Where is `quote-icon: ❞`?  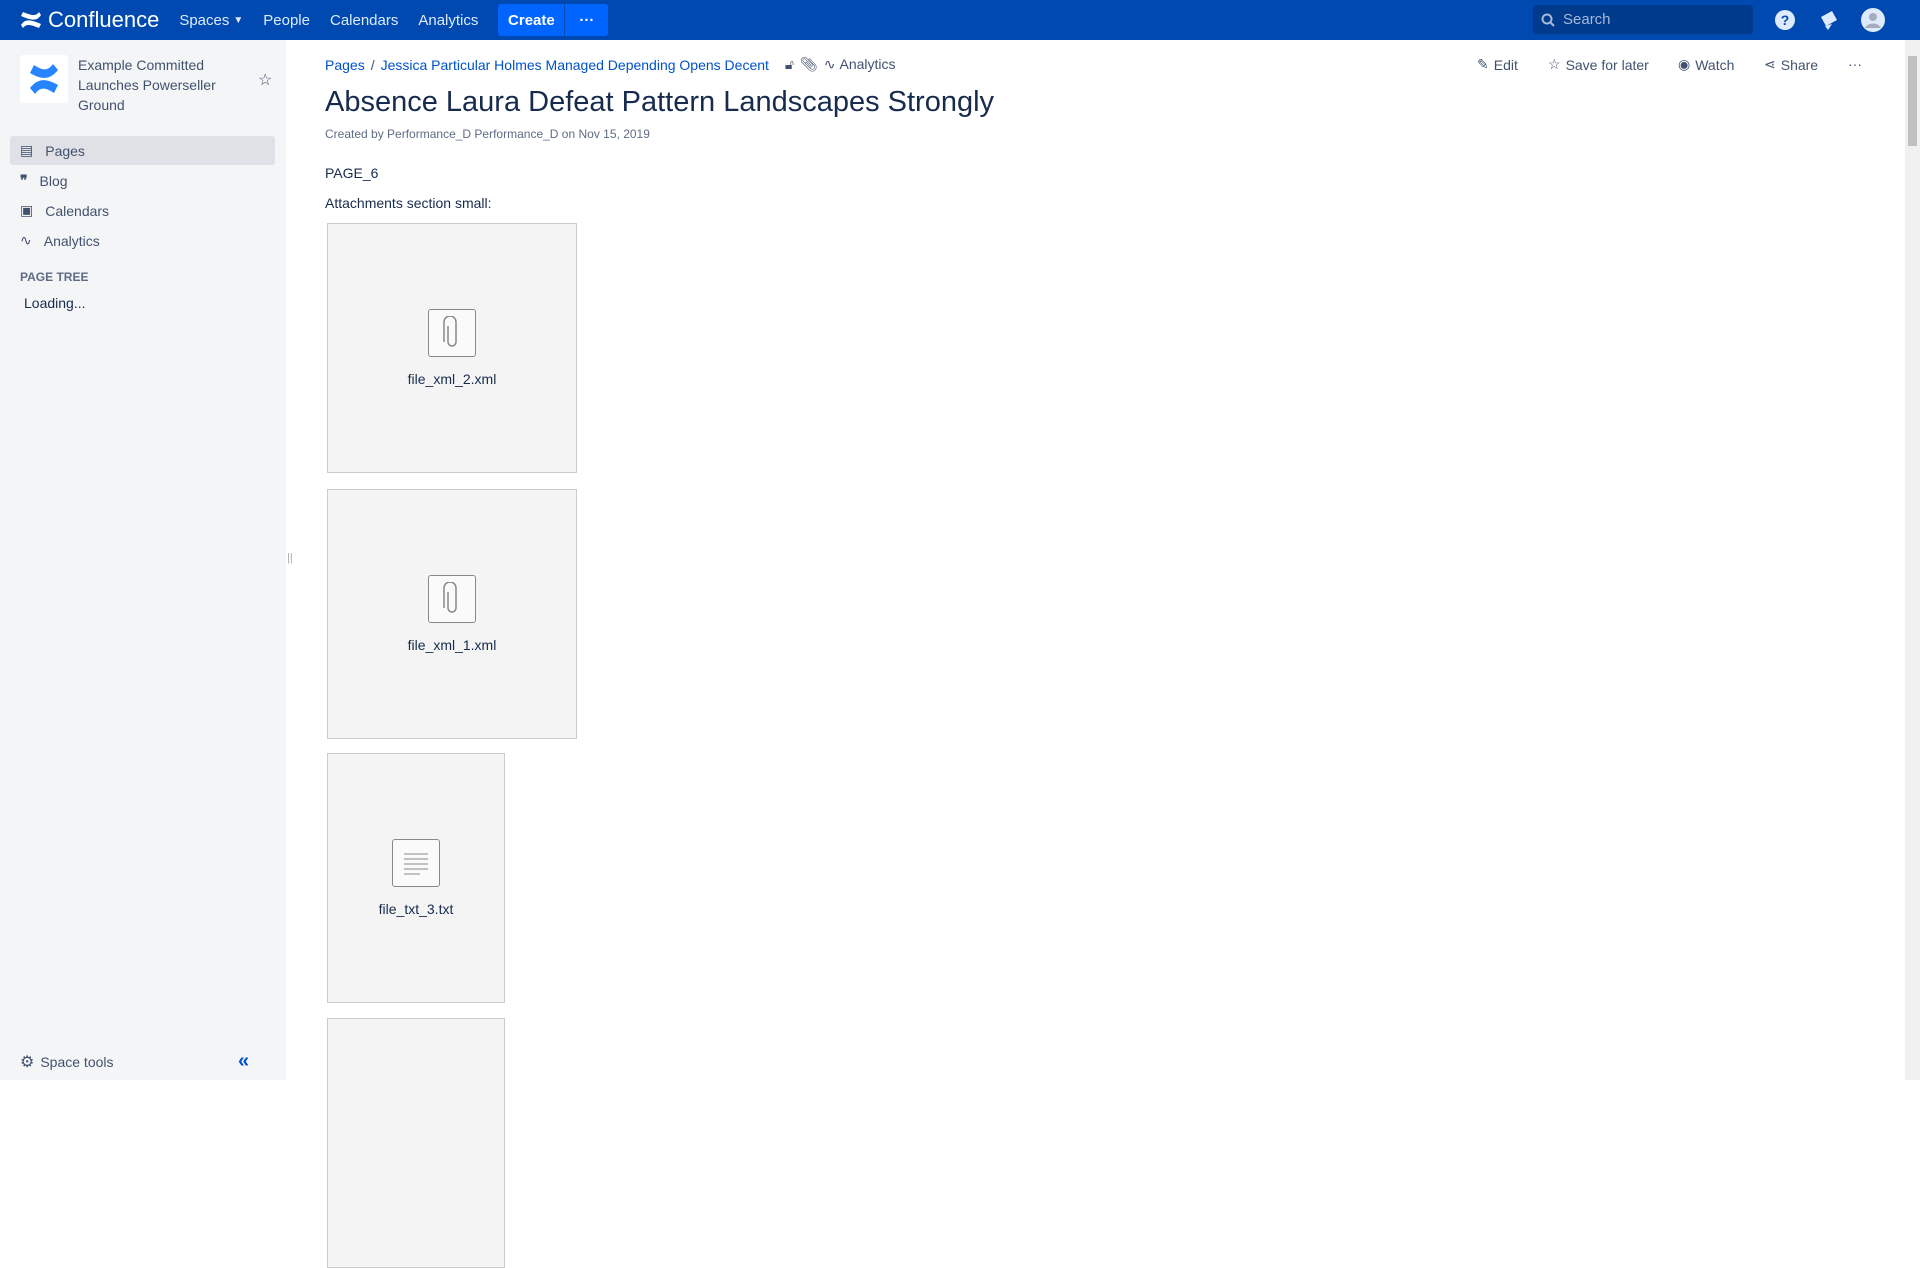 quote-icon: ❞ is located at coordinates (24, 180).